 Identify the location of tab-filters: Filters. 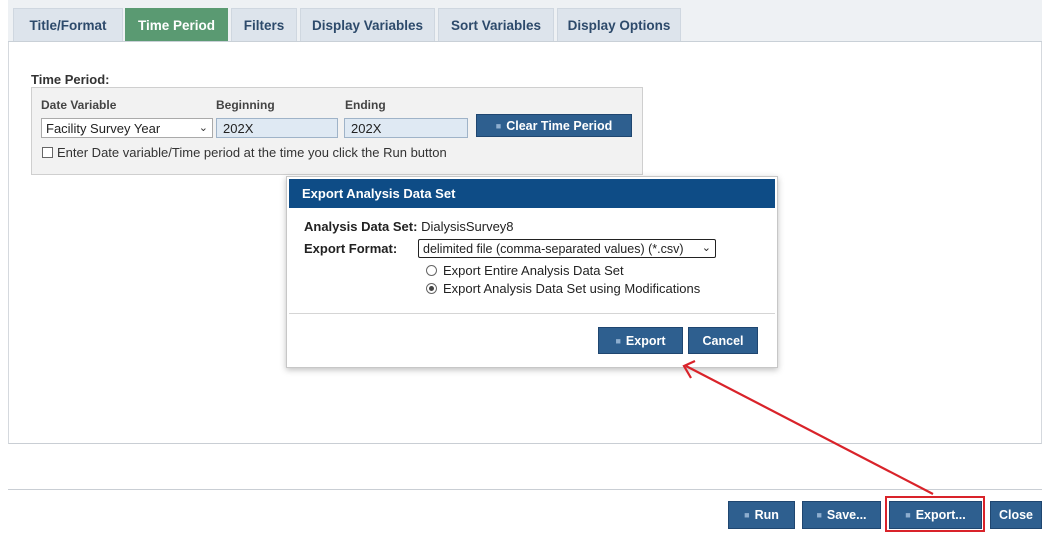
(264, 24).